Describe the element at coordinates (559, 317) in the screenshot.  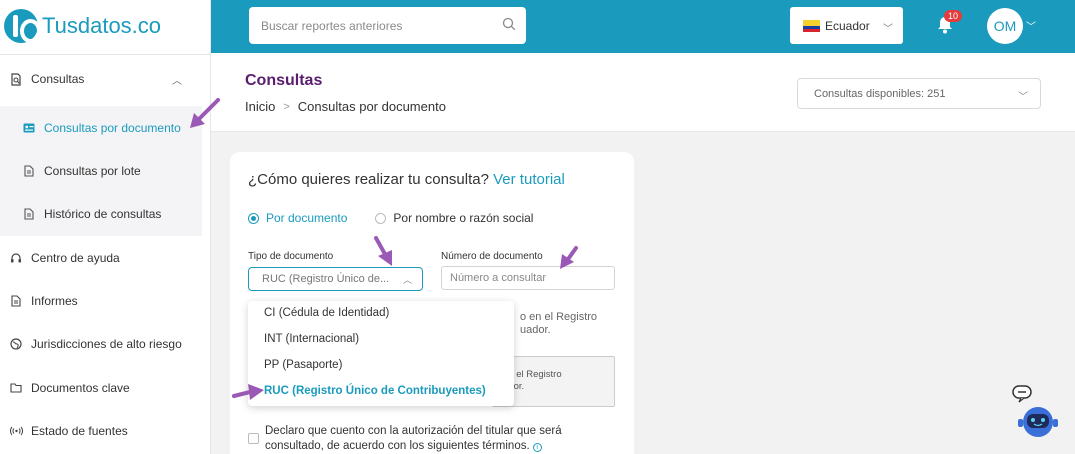
I see `hint-text-line1: o en el Registro` at that location.